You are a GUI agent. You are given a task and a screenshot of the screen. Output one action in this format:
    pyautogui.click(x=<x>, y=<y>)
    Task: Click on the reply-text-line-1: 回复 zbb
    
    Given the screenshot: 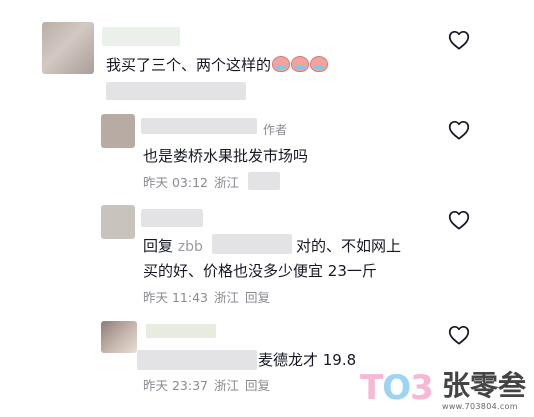 What is the action you would take?
    pyautogui.click(x=173, y=246)
    